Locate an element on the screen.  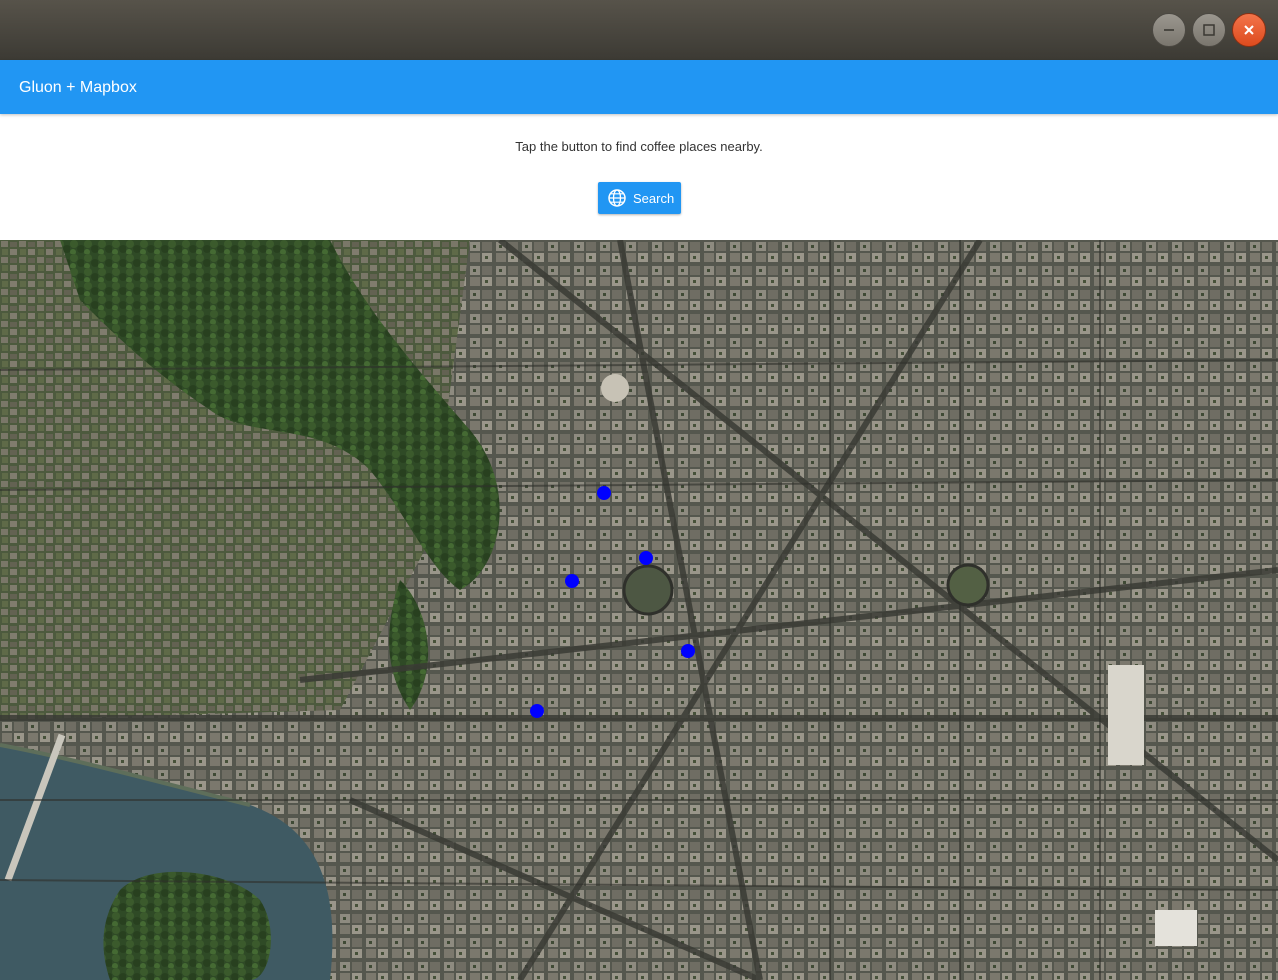
window-titlebar is located at coordinates (639, 30).